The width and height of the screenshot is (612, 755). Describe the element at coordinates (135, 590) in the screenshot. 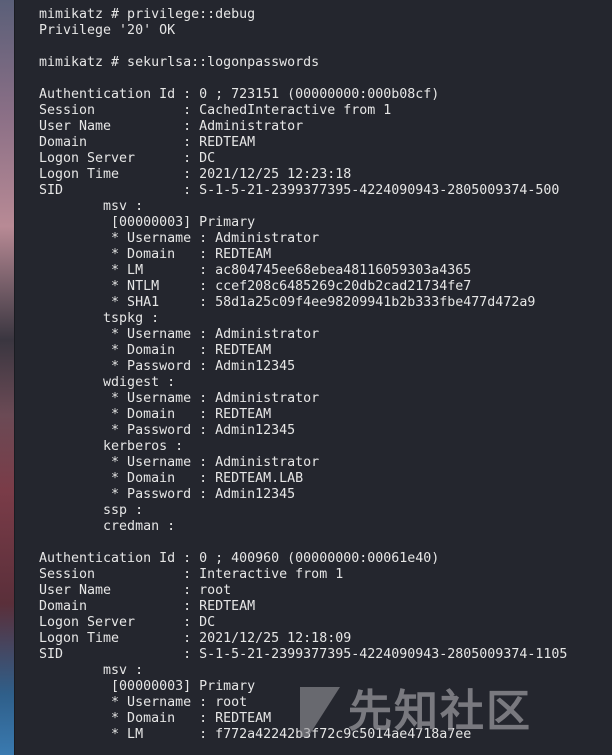

I see `terminal-line: User Name : root` at that location.